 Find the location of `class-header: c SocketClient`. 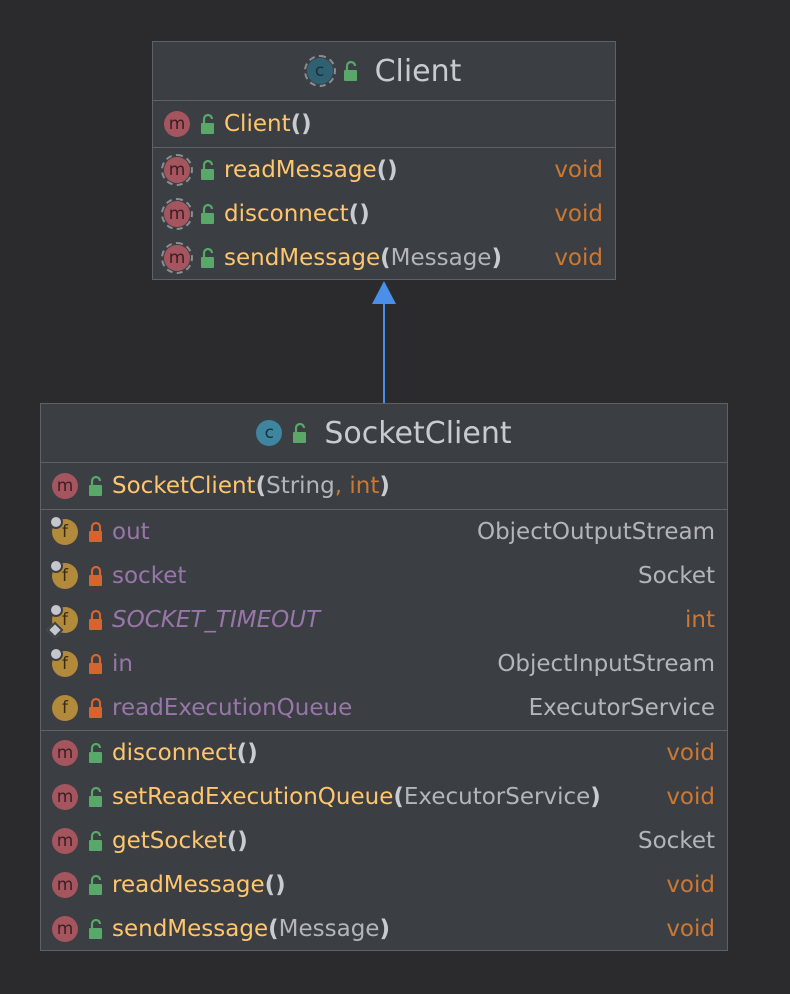

class-header: c SocketClient is located at coordinates (384, 433).